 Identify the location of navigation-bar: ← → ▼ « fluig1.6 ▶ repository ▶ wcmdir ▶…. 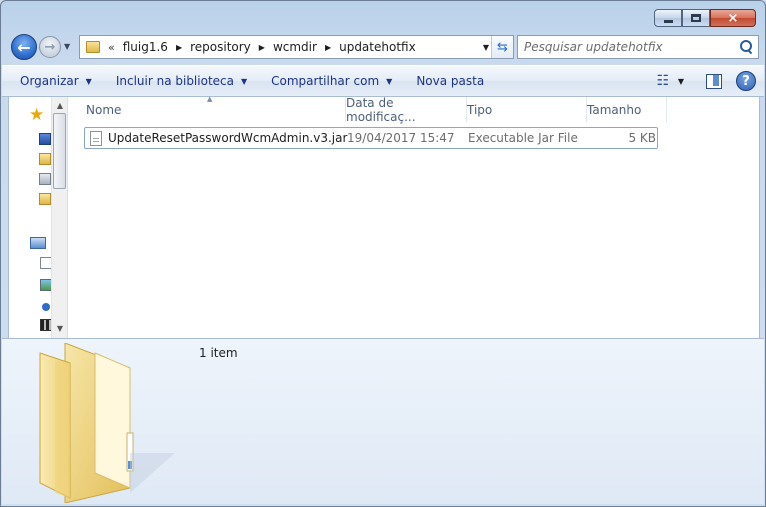
(384, 47).